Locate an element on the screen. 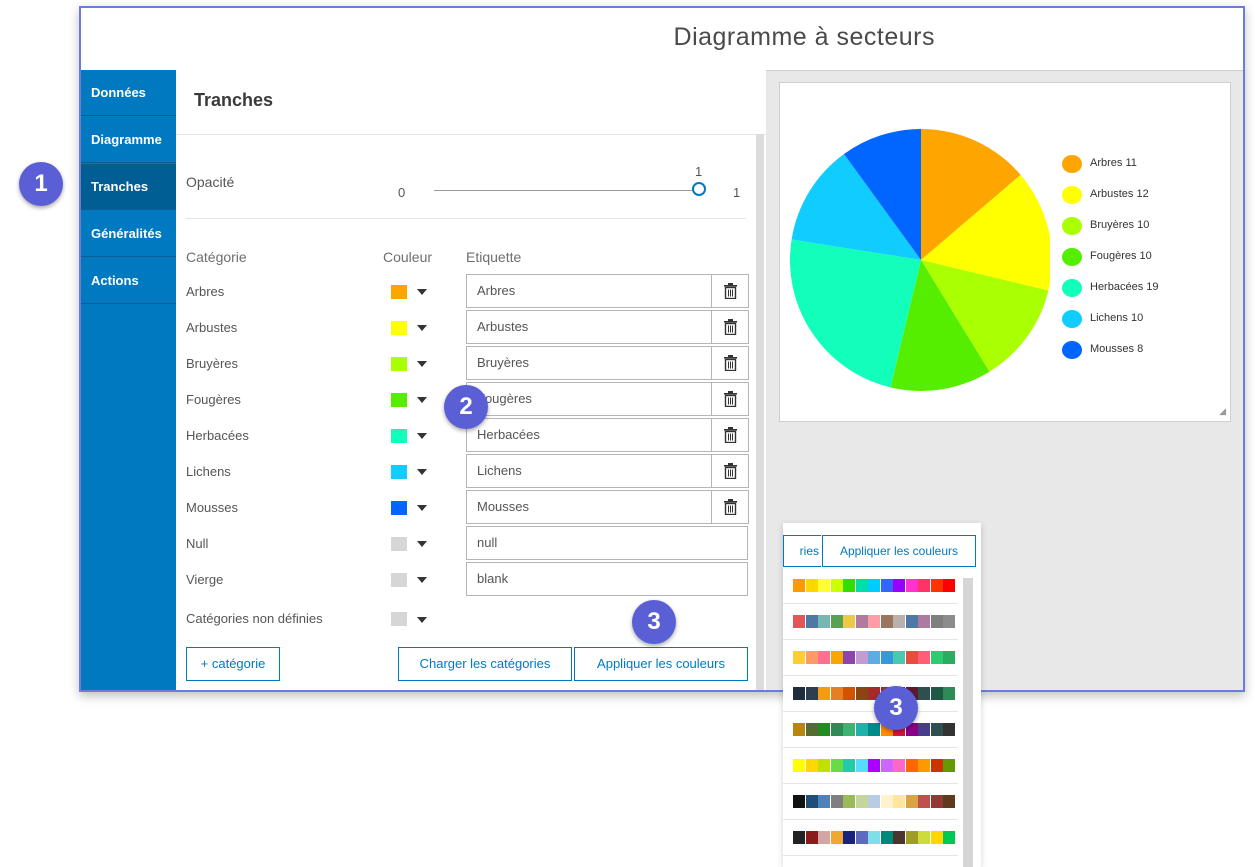 The image size is (1255, 867). slice-label-input: Arbustes is located at coordinates (589, 327).